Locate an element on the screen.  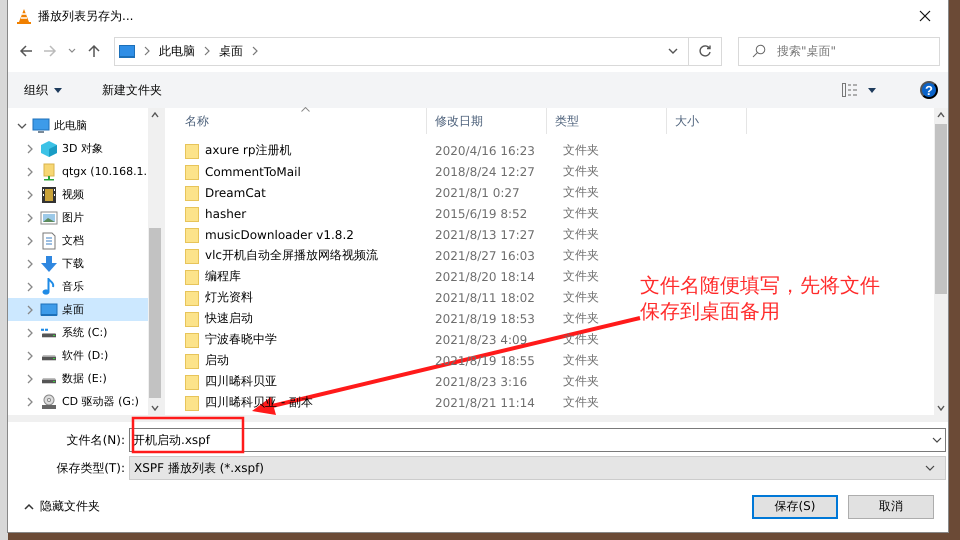
address-bar: 此电脑 桌面 is located at coordinates (418, 51).